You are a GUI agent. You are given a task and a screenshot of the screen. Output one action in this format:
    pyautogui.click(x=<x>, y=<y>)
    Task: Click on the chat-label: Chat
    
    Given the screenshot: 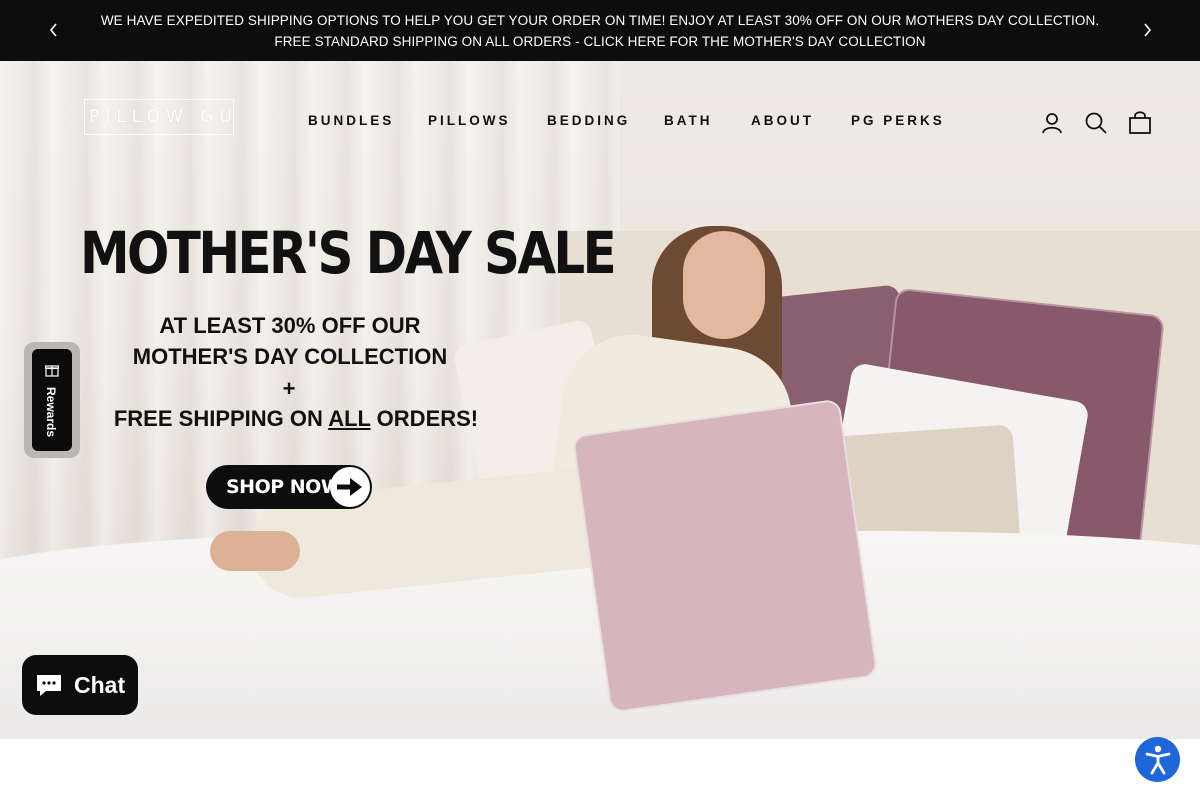 What is the action you would take?
    pyautogui.click(x=100, y=684)
    